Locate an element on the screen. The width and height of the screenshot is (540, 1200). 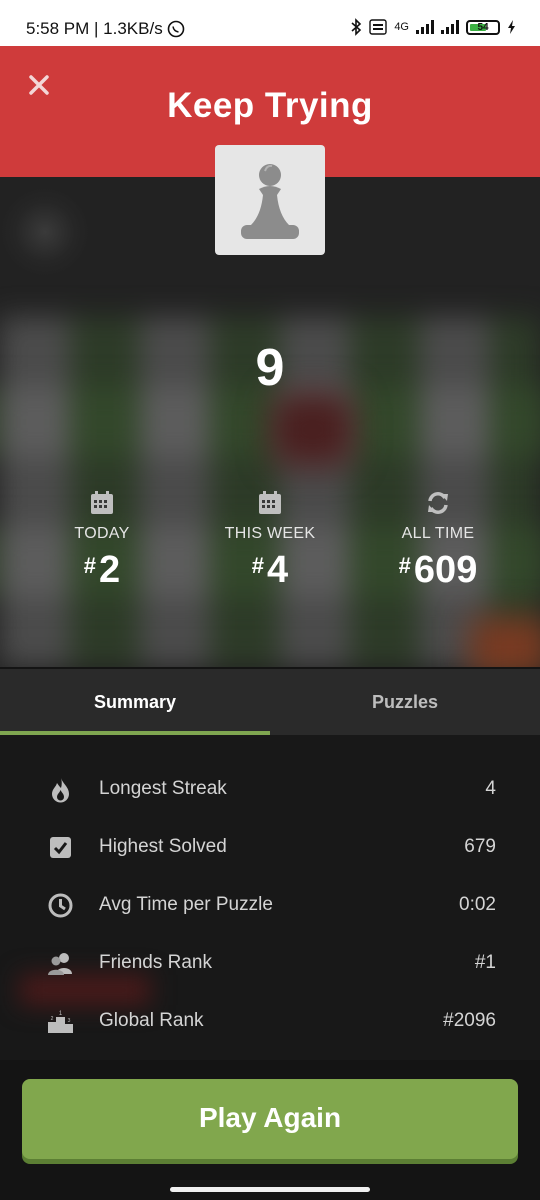
stat-value: #1 is located at coordinates (485, 962).